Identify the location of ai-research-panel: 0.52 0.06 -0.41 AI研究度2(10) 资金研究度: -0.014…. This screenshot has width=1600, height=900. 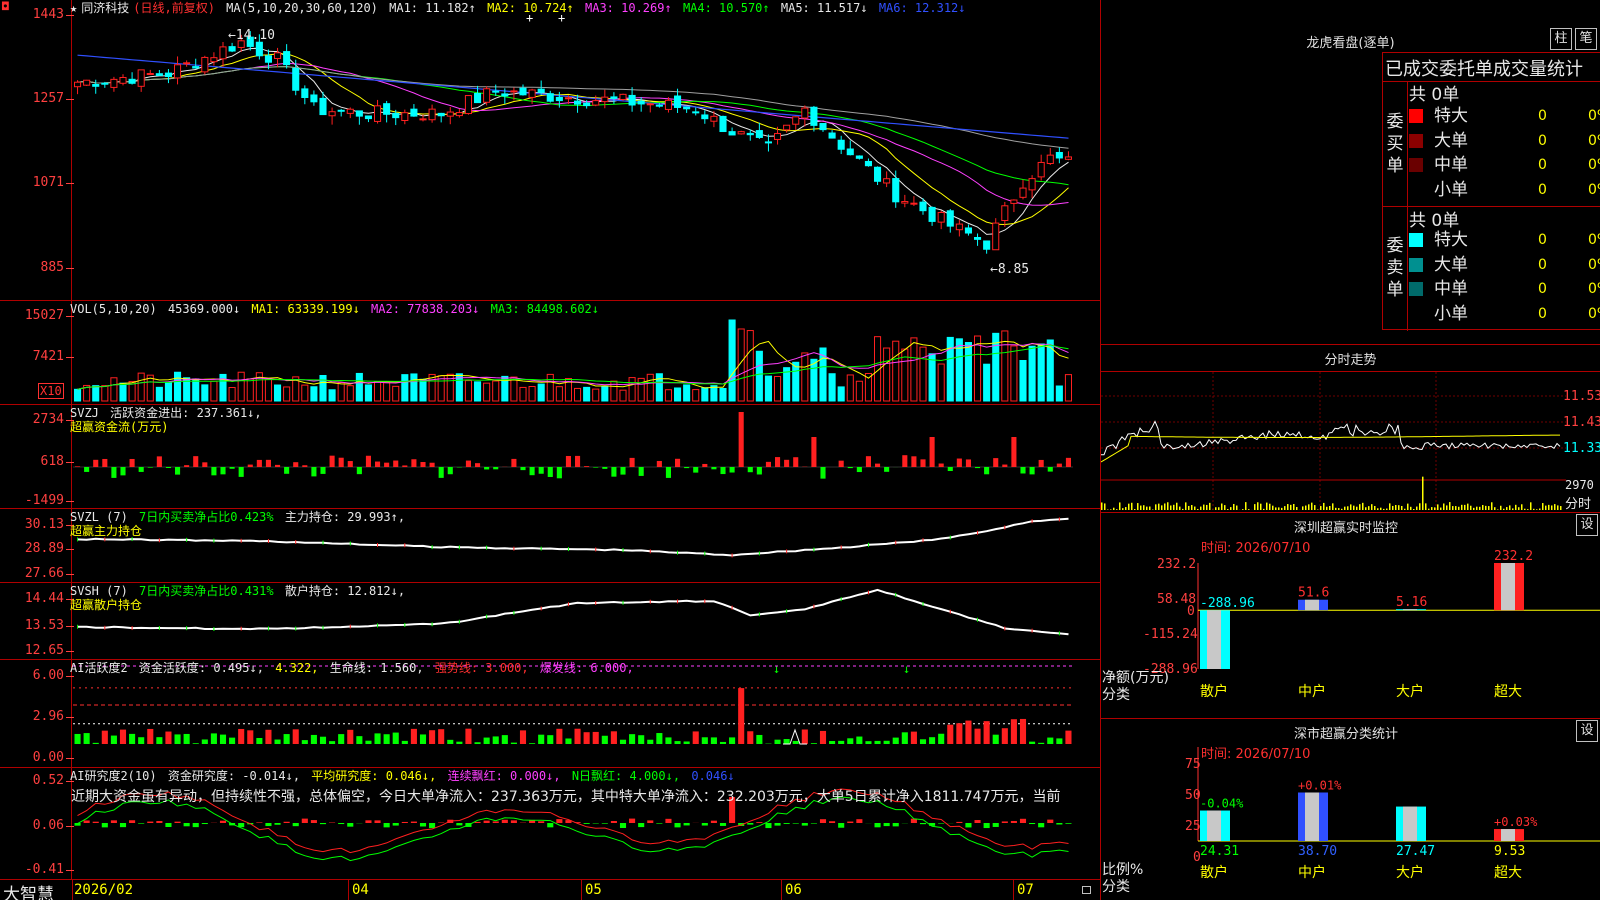
(550, 823).